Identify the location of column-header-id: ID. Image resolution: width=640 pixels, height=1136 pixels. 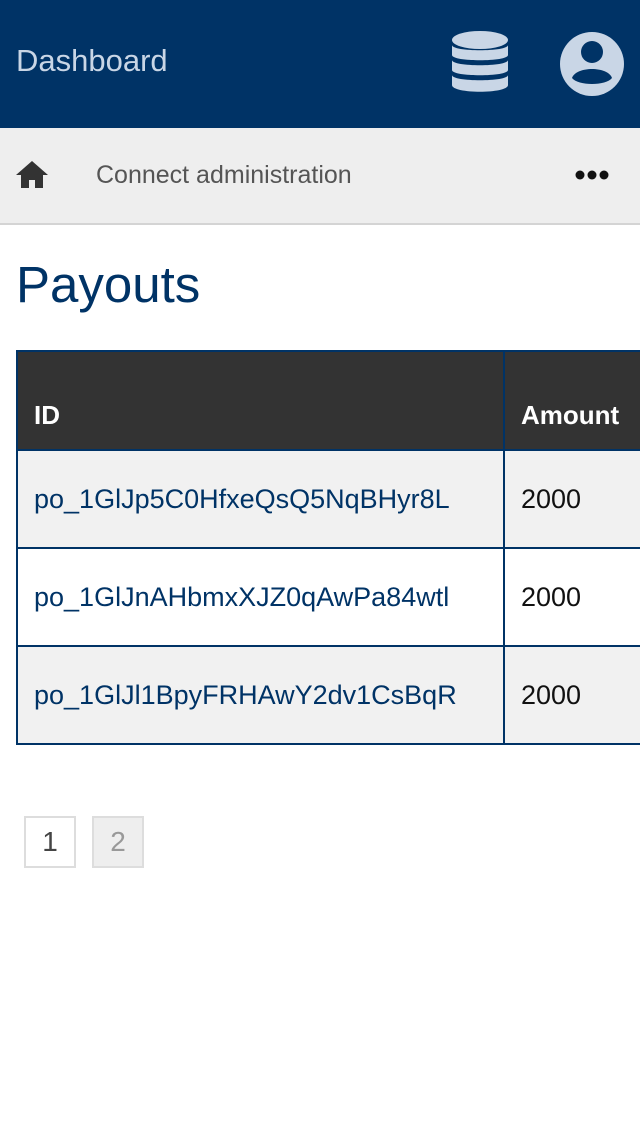
(260, 400).